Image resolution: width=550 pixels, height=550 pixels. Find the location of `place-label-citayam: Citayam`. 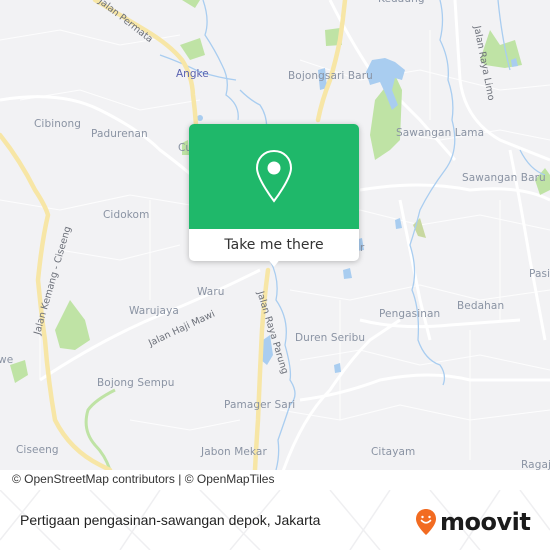

place-label-citayam: Citayam is located at coordinates (393, 452).